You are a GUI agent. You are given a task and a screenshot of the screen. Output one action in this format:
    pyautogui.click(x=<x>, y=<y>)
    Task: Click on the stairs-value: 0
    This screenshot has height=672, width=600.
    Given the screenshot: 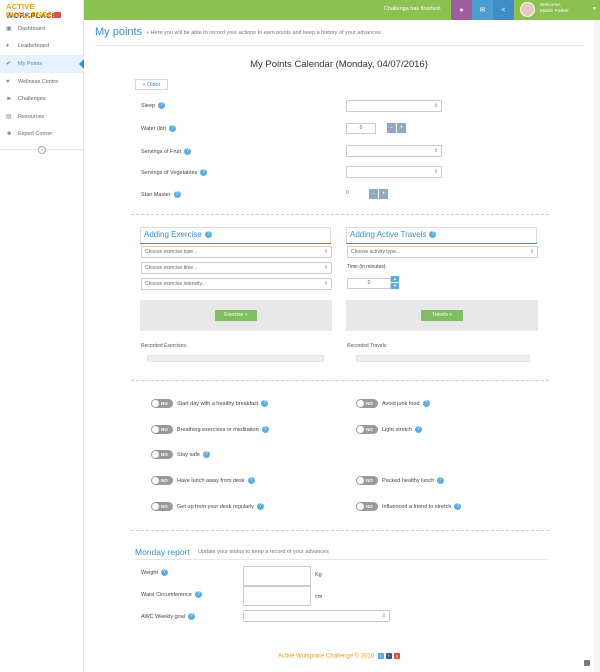 What is the action you would take?
    pyautogui.click(x=356, y=194)
    